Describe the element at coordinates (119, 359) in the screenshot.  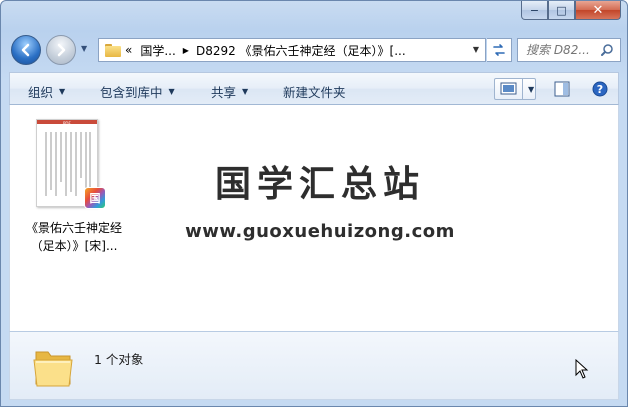
I see `item-count: 1 个对象` at that location.